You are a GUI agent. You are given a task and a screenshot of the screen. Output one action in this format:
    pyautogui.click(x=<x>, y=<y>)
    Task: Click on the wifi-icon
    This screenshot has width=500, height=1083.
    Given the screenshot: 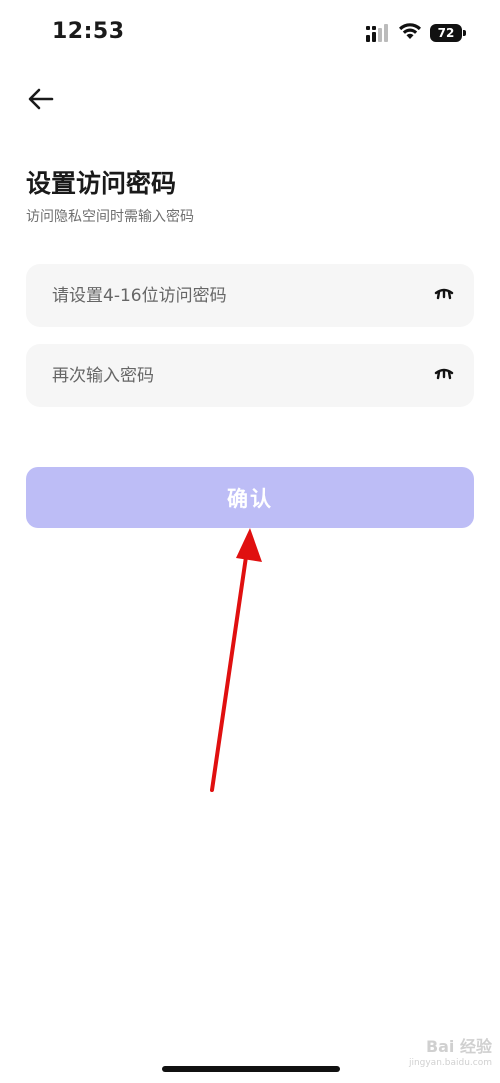 What is the action you would take?
    pyautogui.click(x=410, y=31)
    